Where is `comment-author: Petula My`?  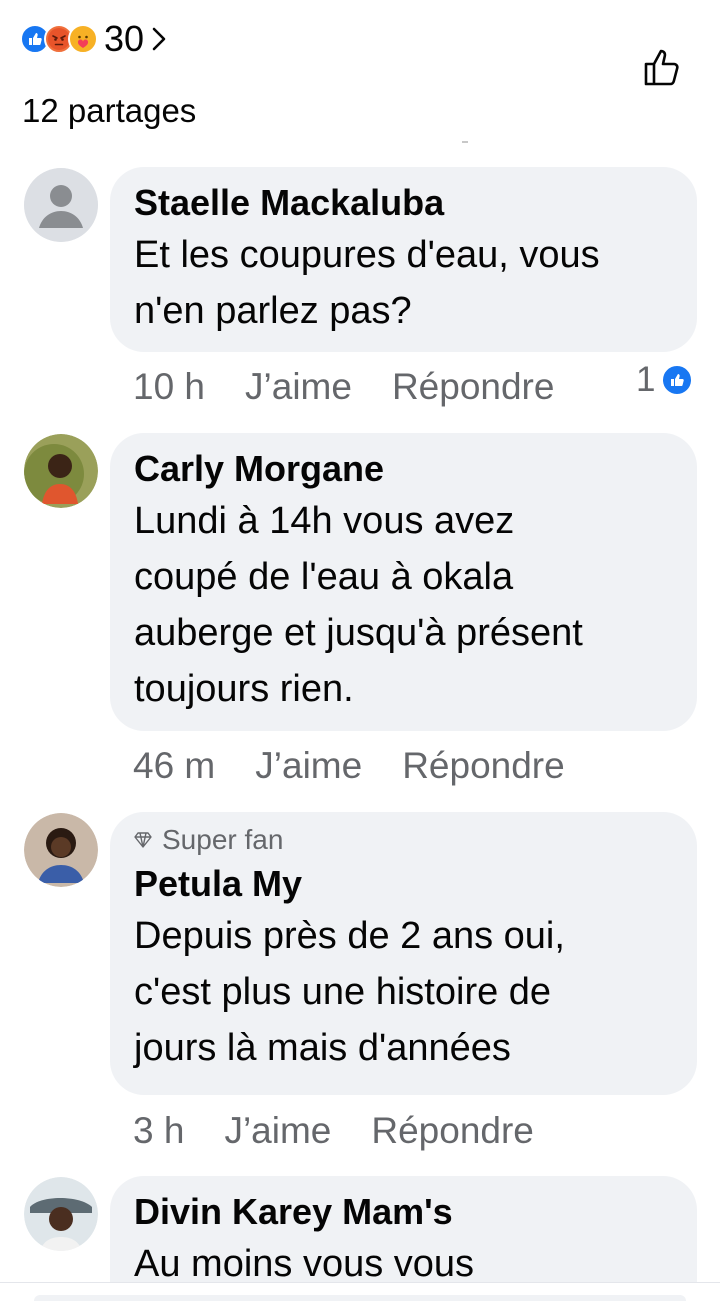
comment-author: Petula My is located at coordinates (403, 884).